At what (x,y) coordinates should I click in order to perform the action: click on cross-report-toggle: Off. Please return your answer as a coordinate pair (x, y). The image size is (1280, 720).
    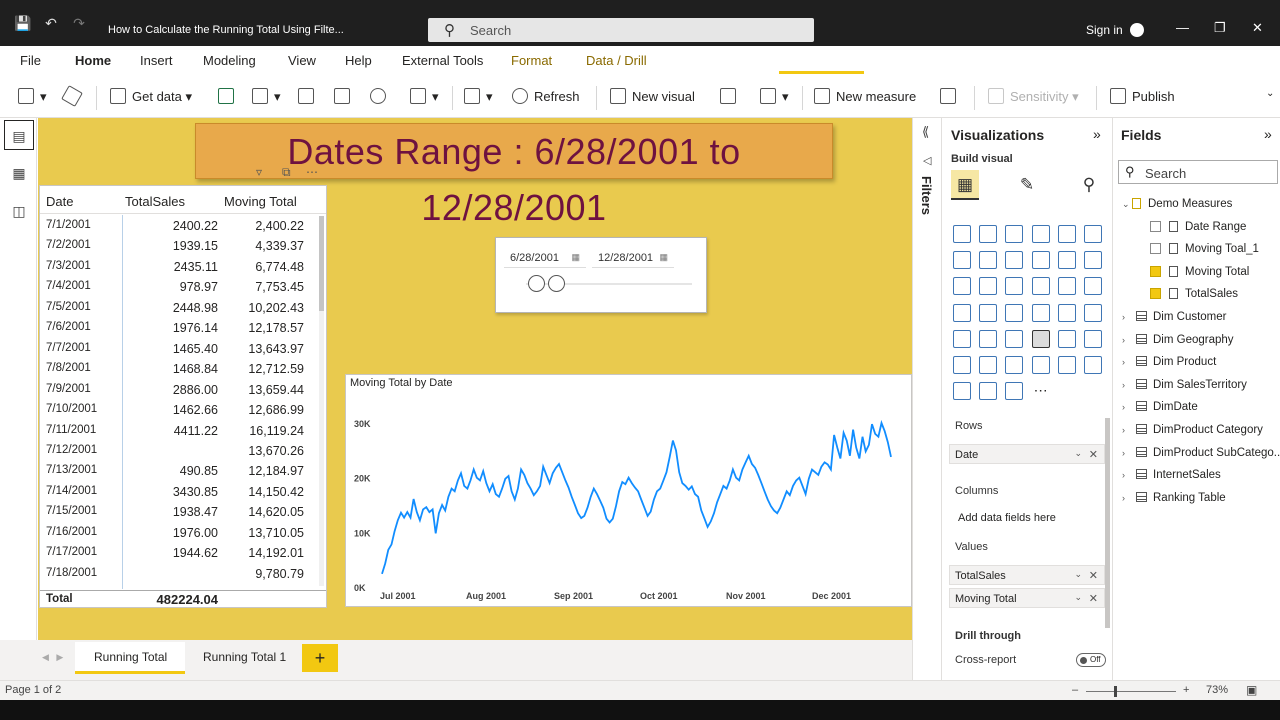
    Looking at the image, I should click on (1091, 660).